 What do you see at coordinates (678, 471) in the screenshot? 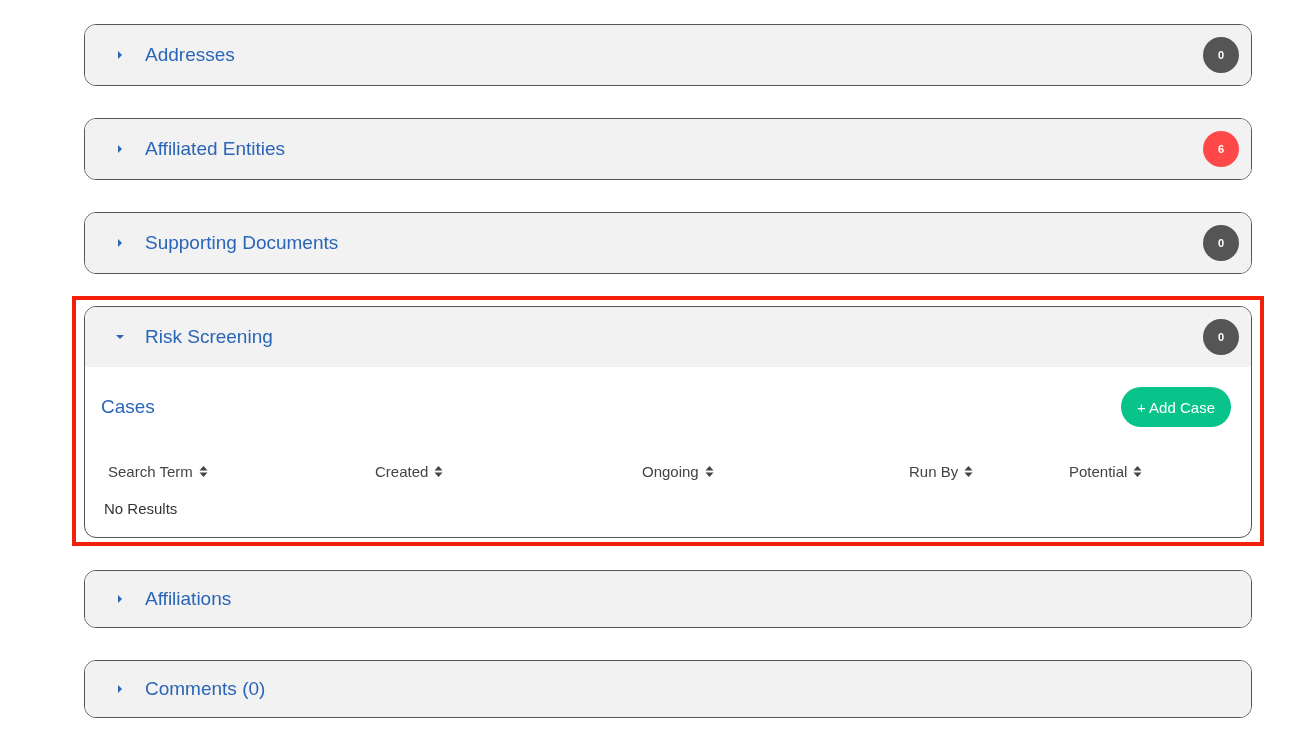
I see `column-header: Ongoing` at bounding box center [678, 471].